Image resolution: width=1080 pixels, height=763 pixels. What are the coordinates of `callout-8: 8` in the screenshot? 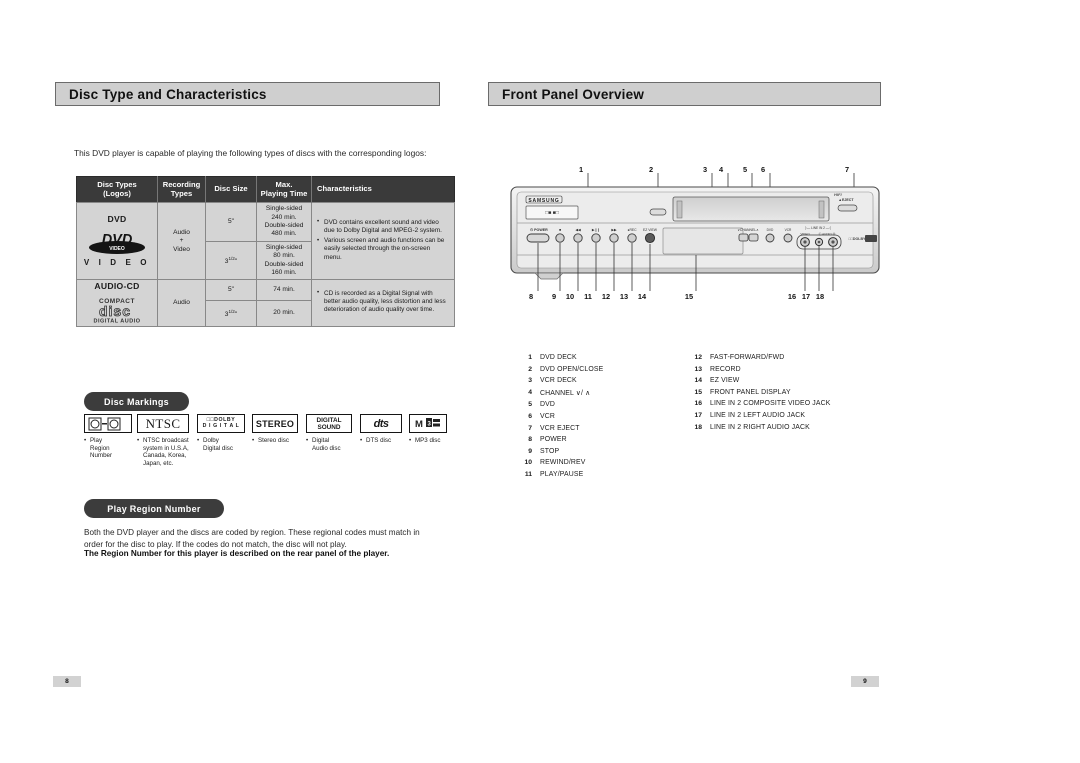 It's located at (531, 296).